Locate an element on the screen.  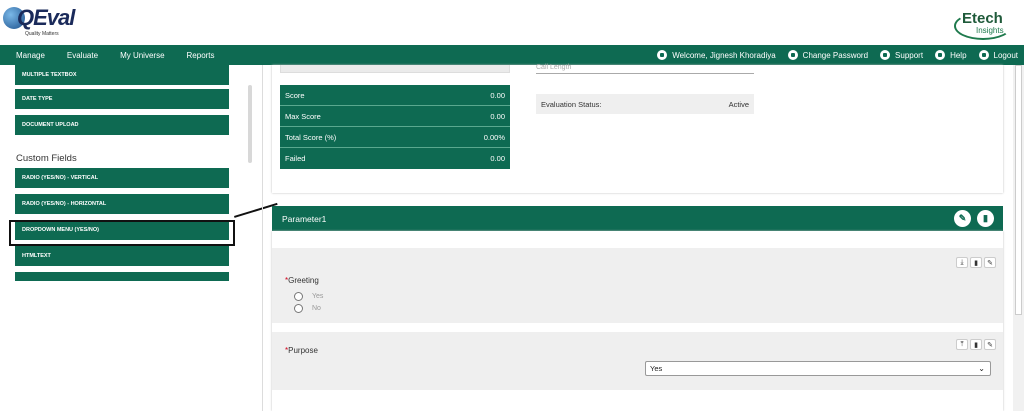
parameter-title: Parameter1 is located at coordinates (304, 218).